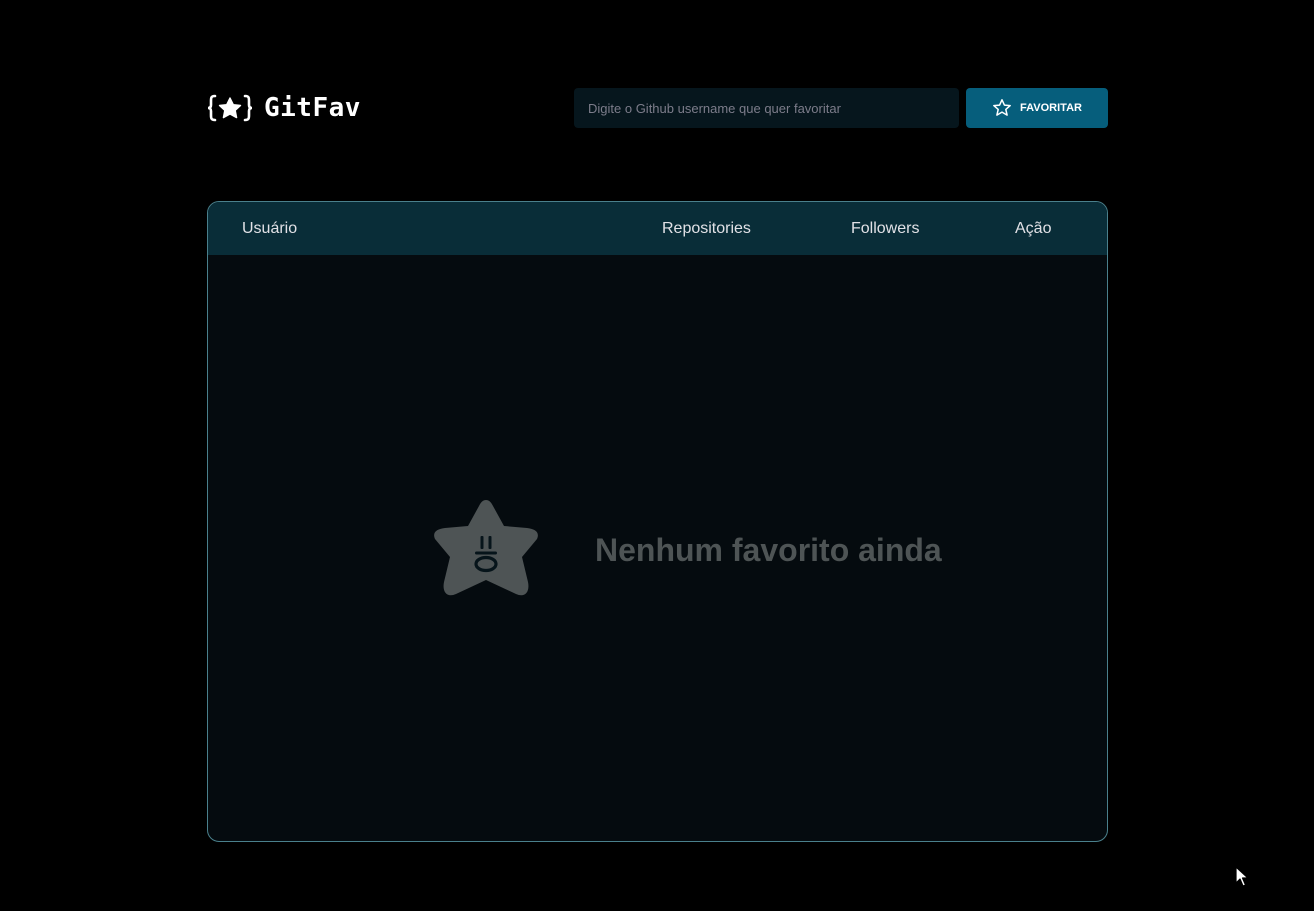  Describe the element at coordinates (230, 108) in the screenshot. I see `braces-star-icon` at that location.